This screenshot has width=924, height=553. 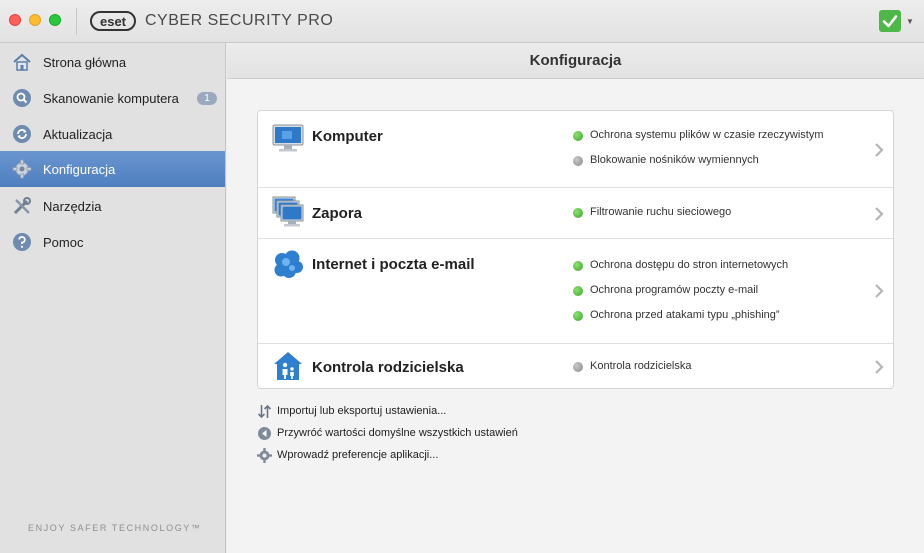 I want to click on help-icon, so click(x=22, y=242).